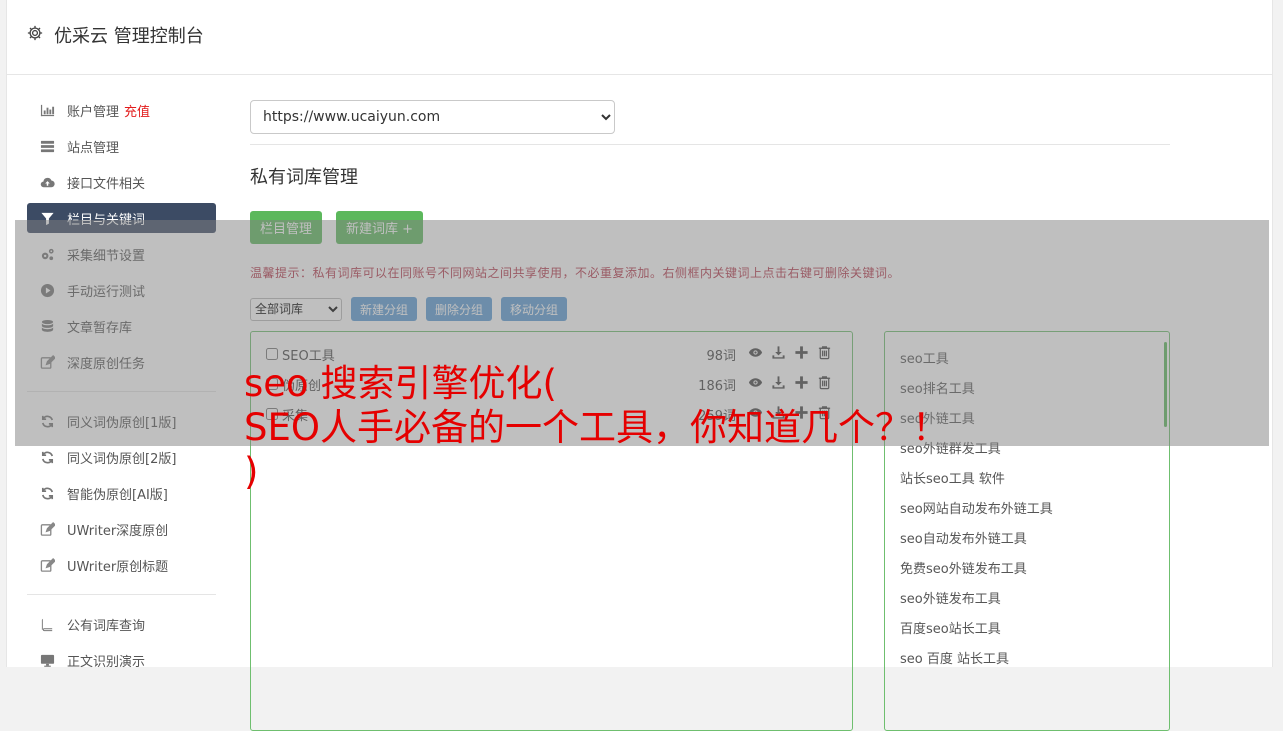 The width and height of the screenshot is (1283, 731). I want to click on article-headline: seo 搜索引擎优化( SEO人手必备的一个工具，你知道几个？！ ), so click(664, 428).